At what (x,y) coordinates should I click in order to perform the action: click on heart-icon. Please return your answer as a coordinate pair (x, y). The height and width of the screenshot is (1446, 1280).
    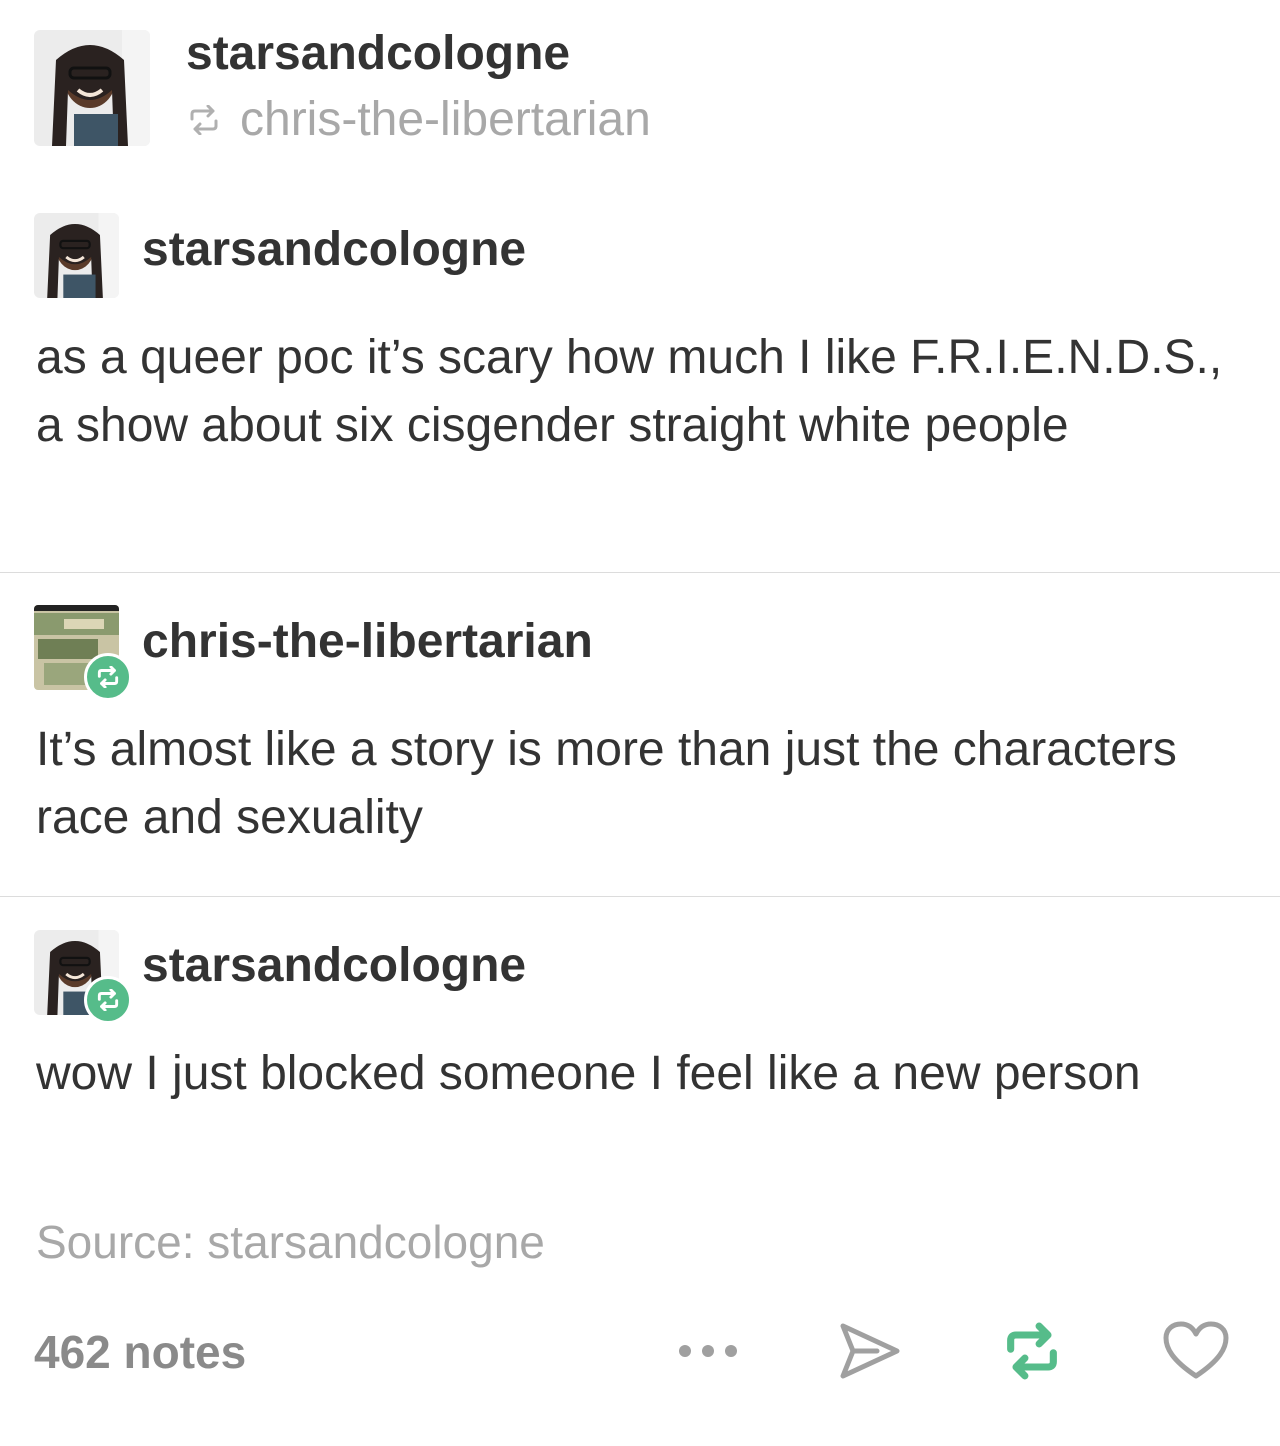
    Looking at the image, I should click on (1196, 1351).